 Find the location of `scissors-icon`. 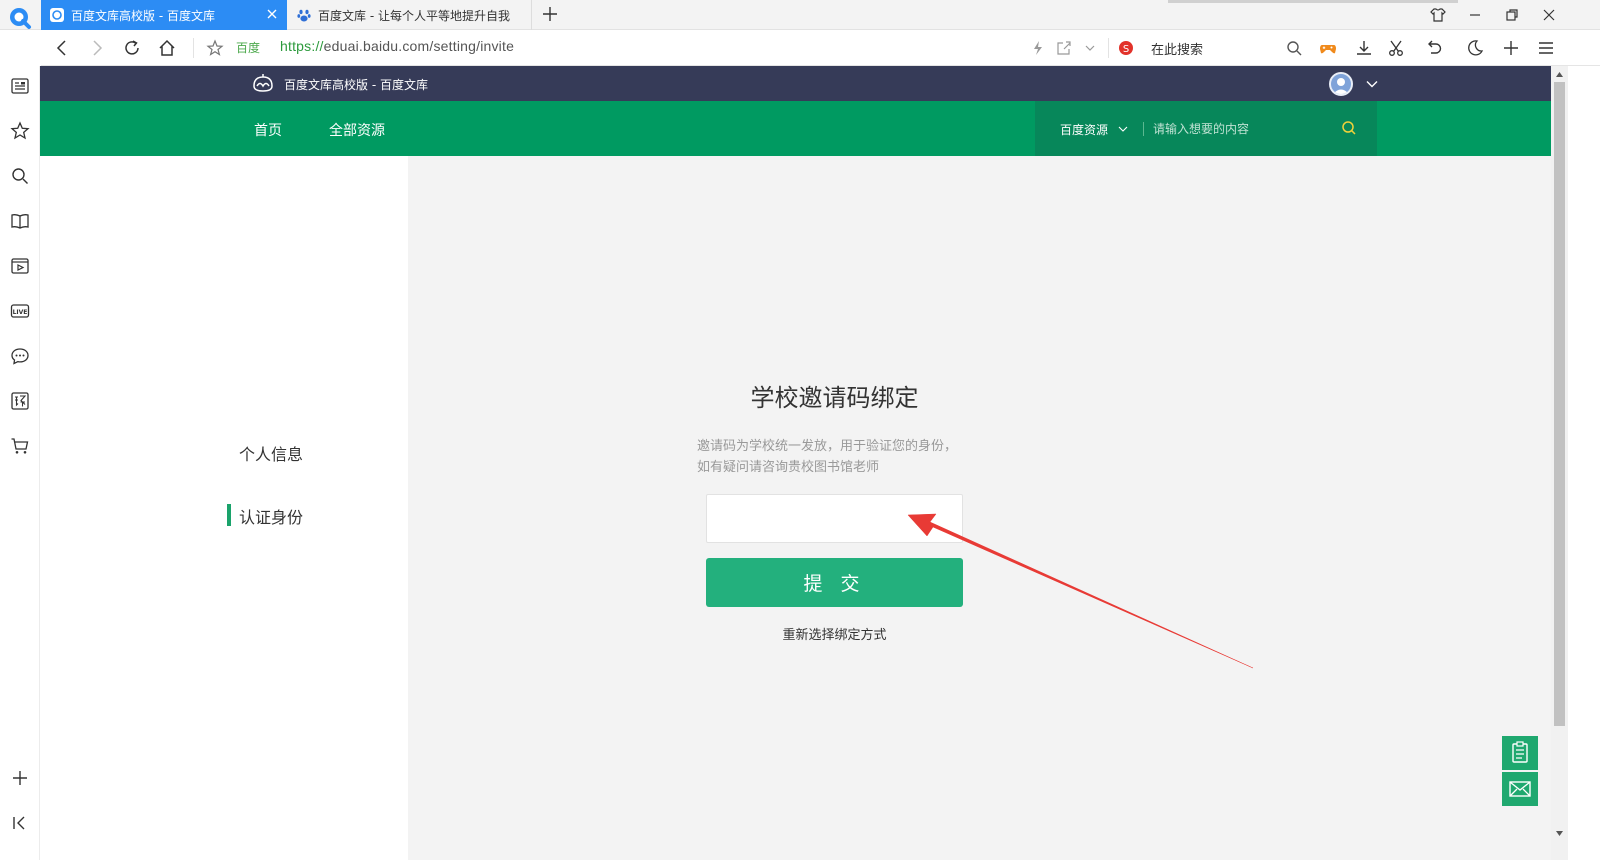

scissors-icon is located at coordinates (1397, 48).